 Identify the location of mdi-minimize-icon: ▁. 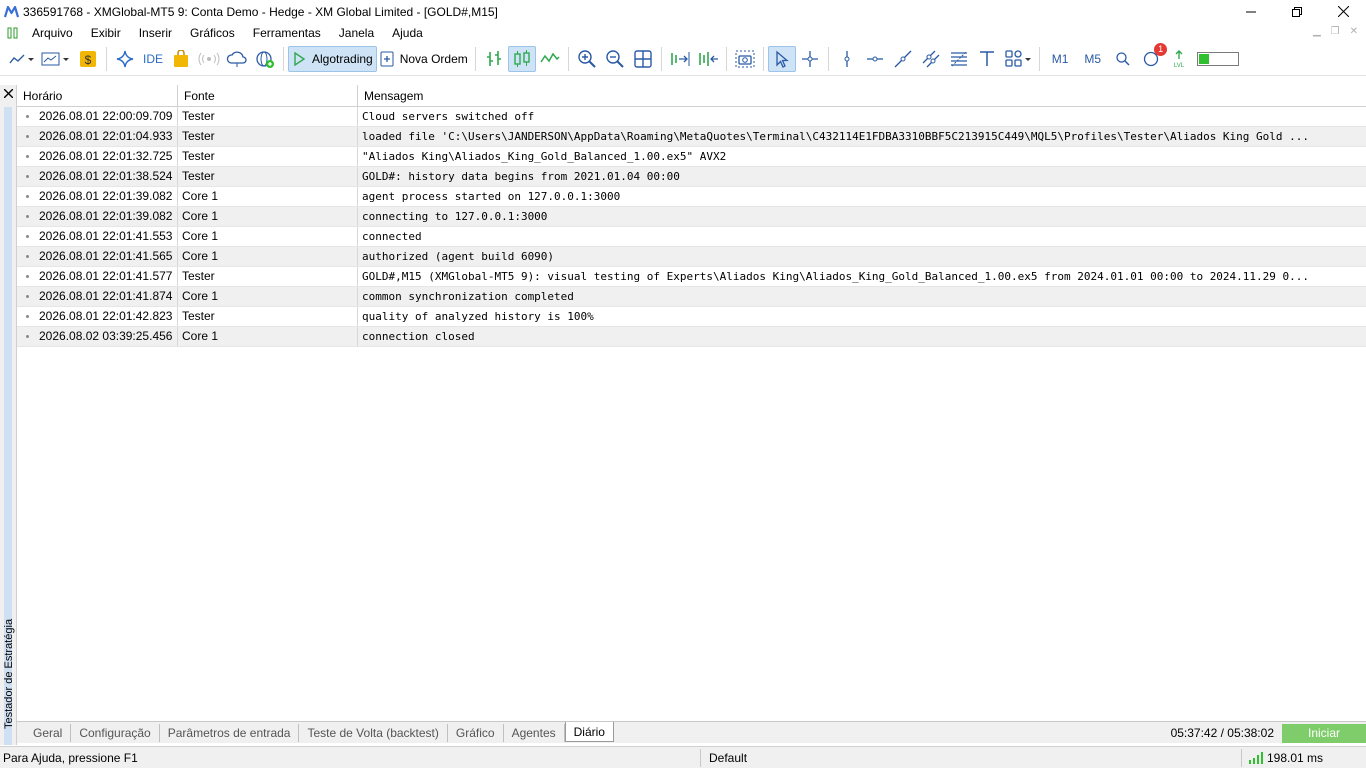
(1317, 31).